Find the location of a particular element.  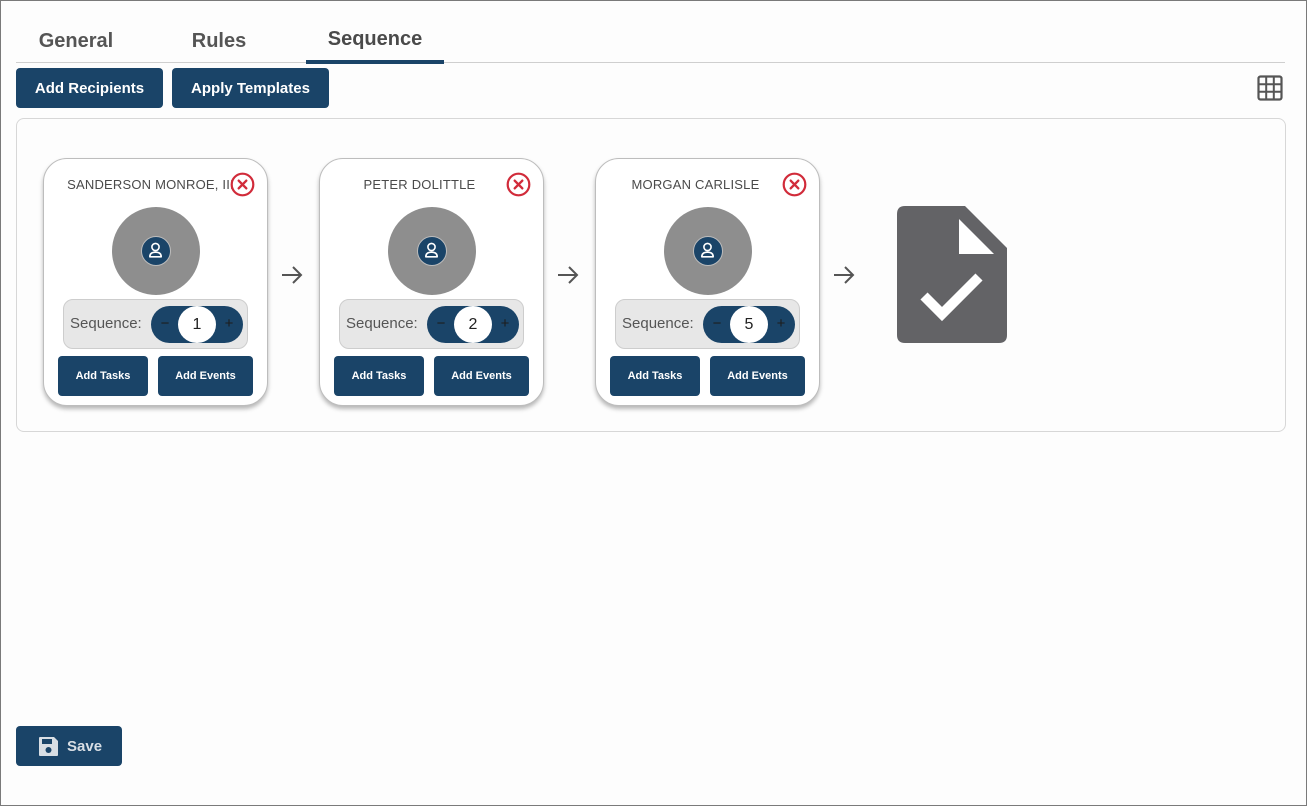

grid-view-icon is located at coordinates (1270, 88).